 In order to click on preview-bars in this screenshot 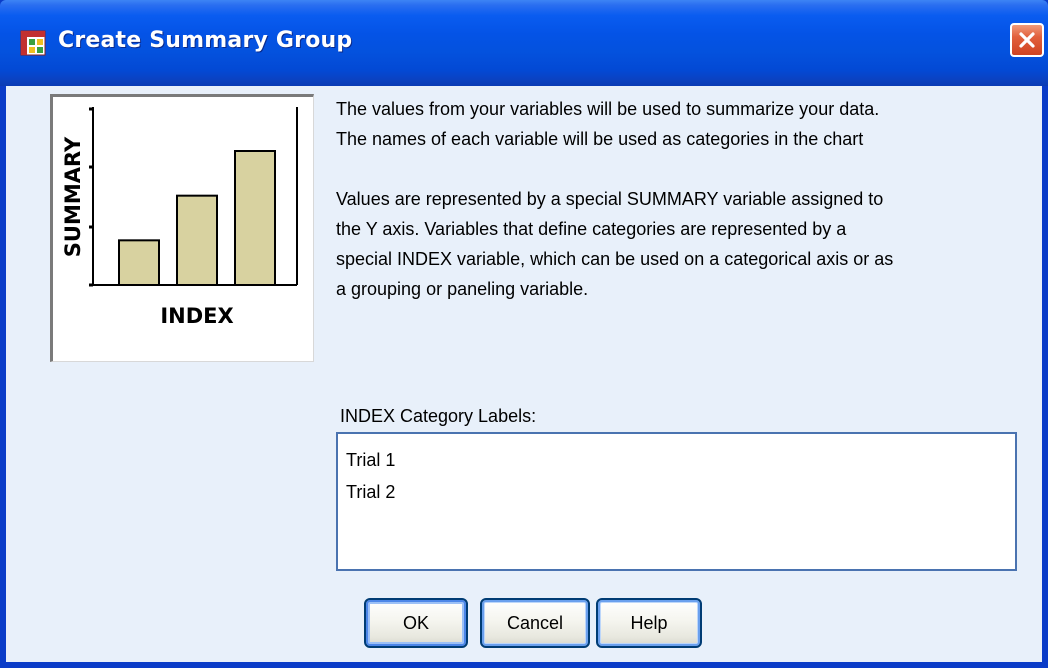, I will do `click(197, 218)`.